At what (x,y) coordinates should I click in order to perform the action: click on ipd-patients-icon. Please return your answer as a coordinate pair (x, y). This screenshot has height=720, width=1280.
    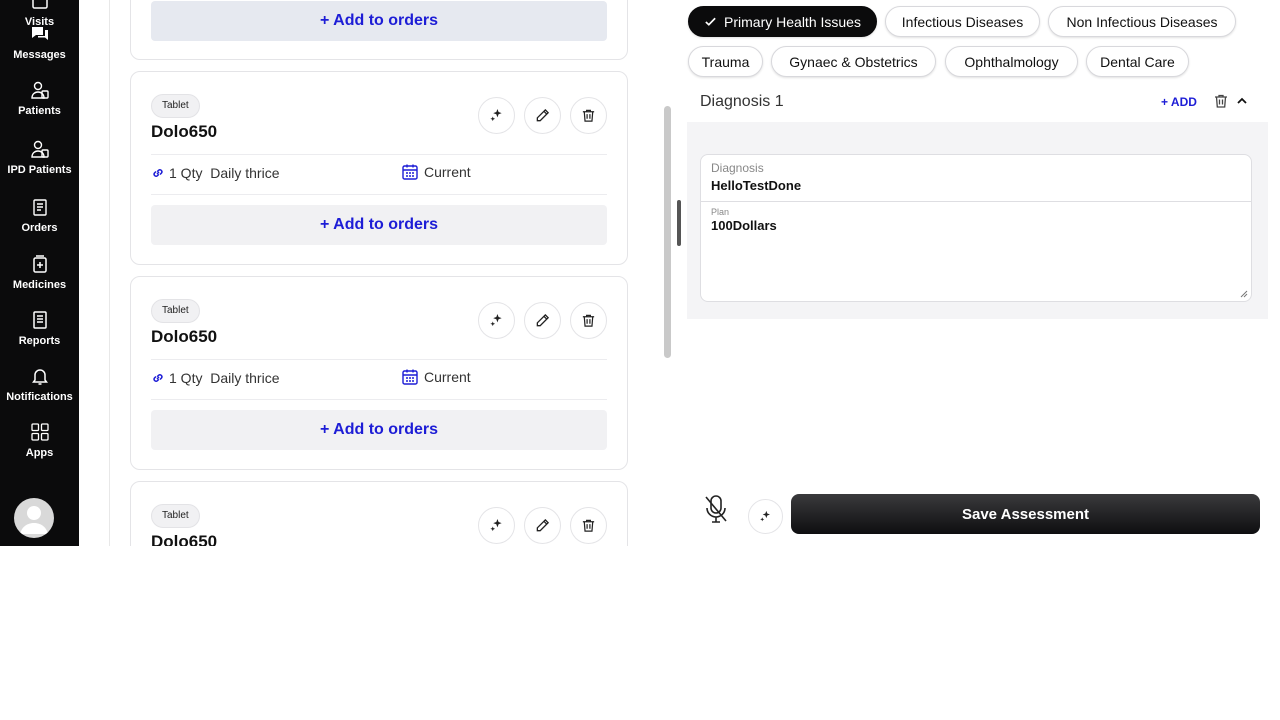
    Looking at the image, I should click on (40, 149).